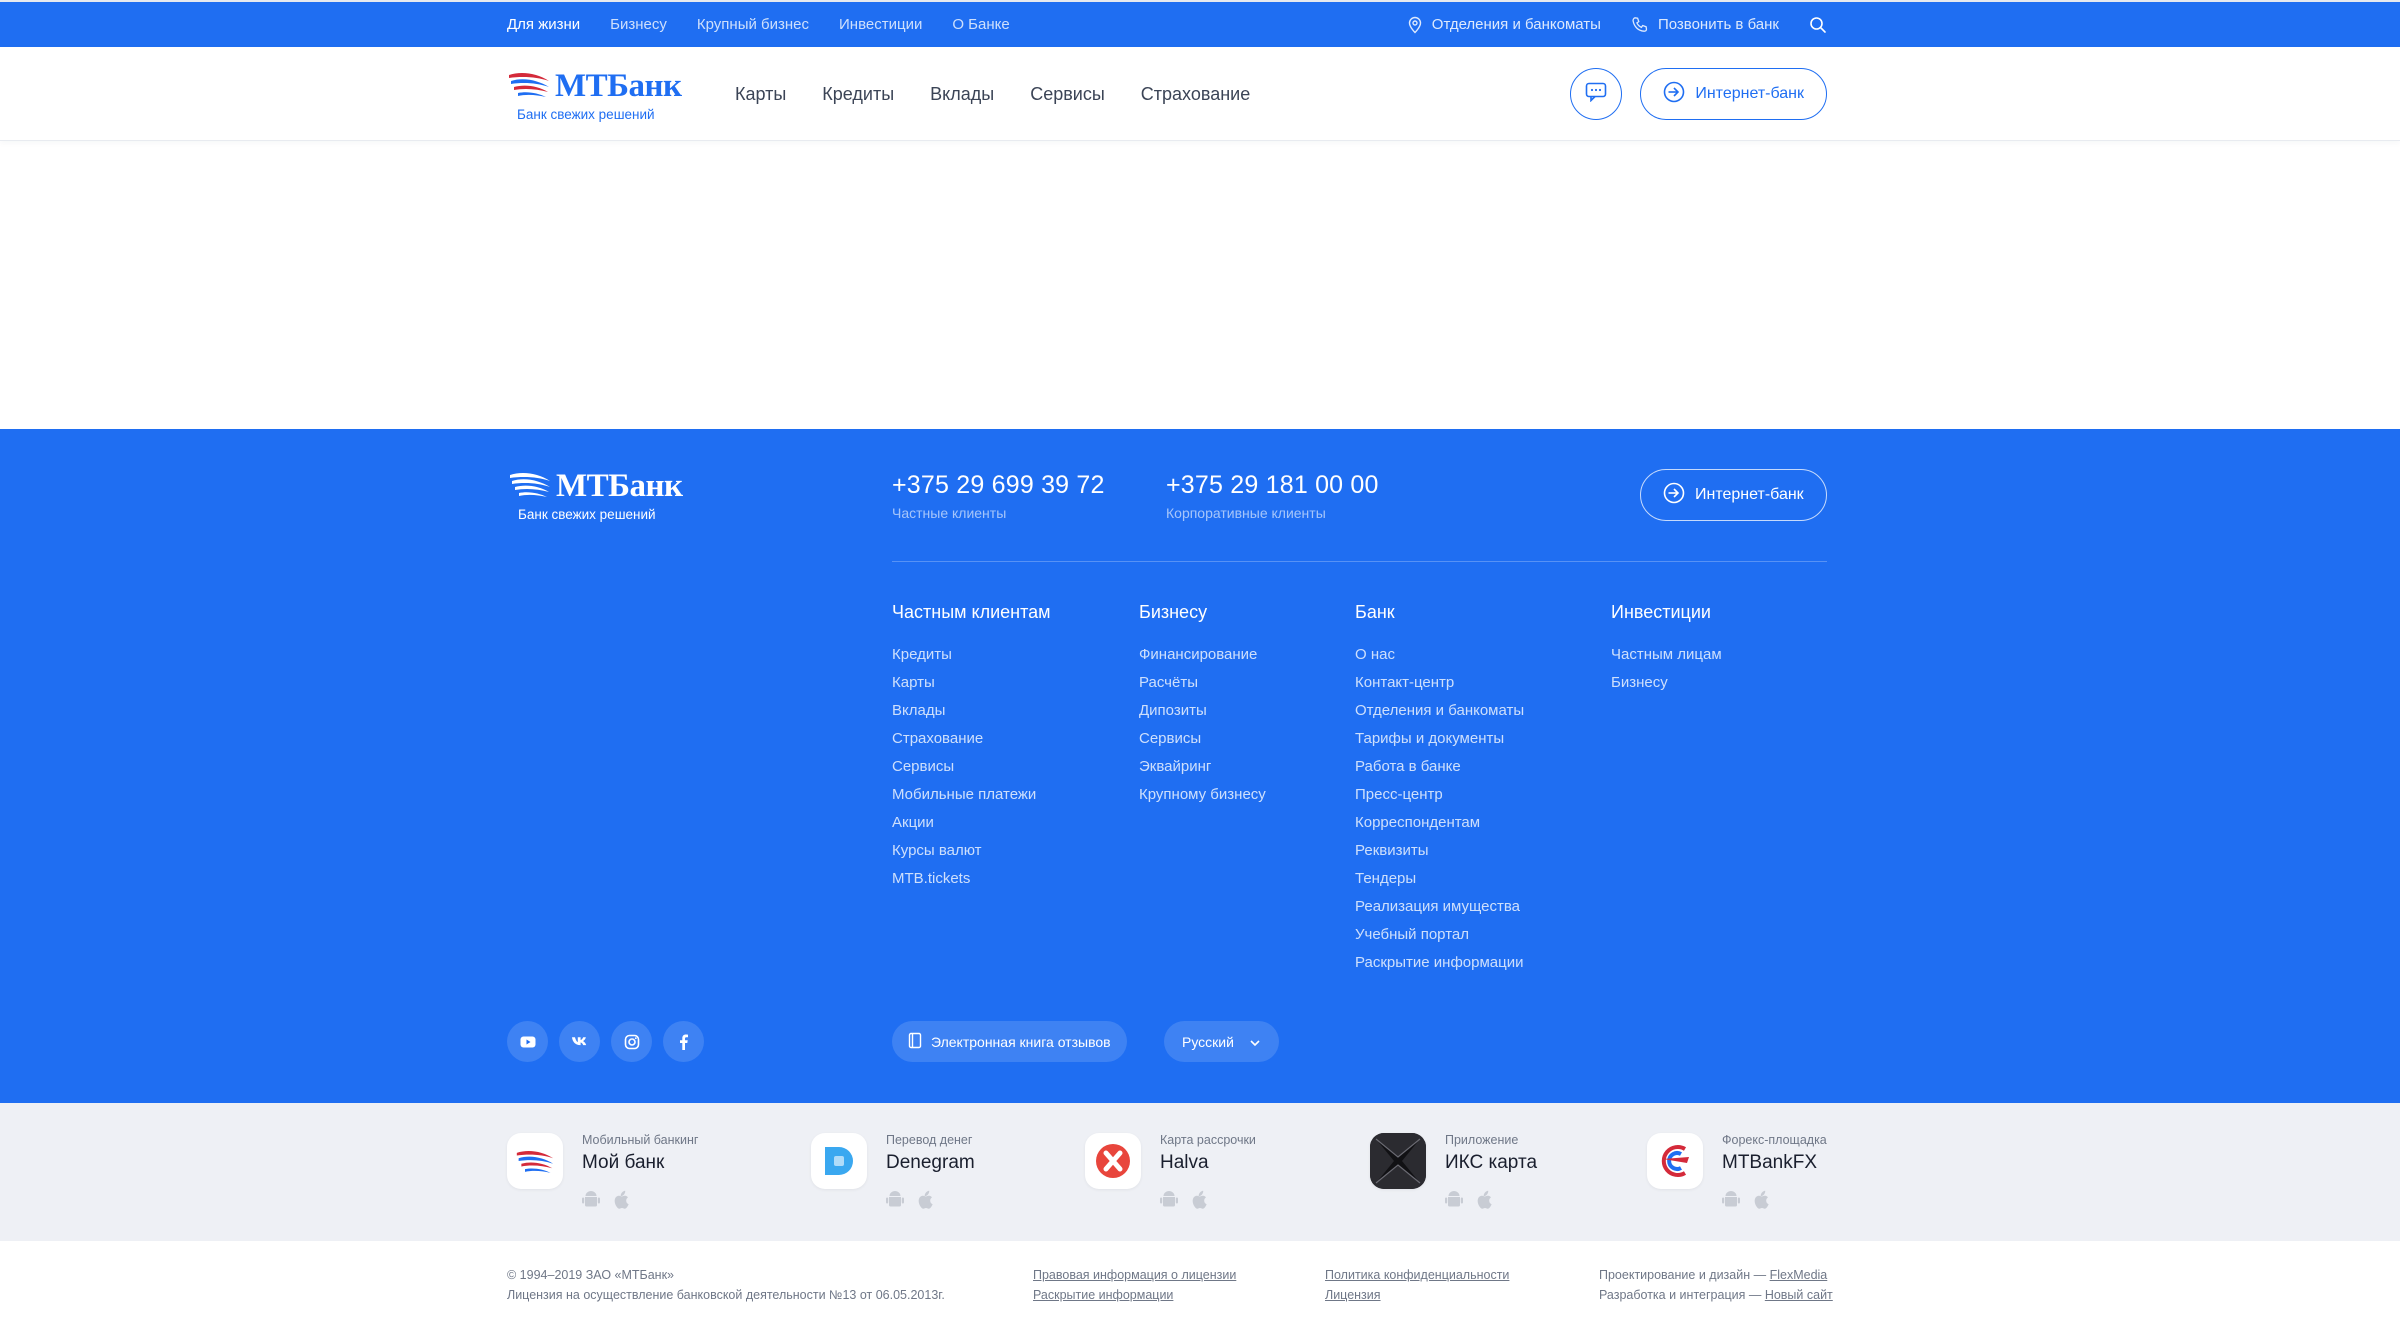 Image resolution: width=2400 pixels, height=1331 pixels. Describe the element at coordinates (1067, 94) in the screenshot. I see `nav-services: Сервисы` at that location.